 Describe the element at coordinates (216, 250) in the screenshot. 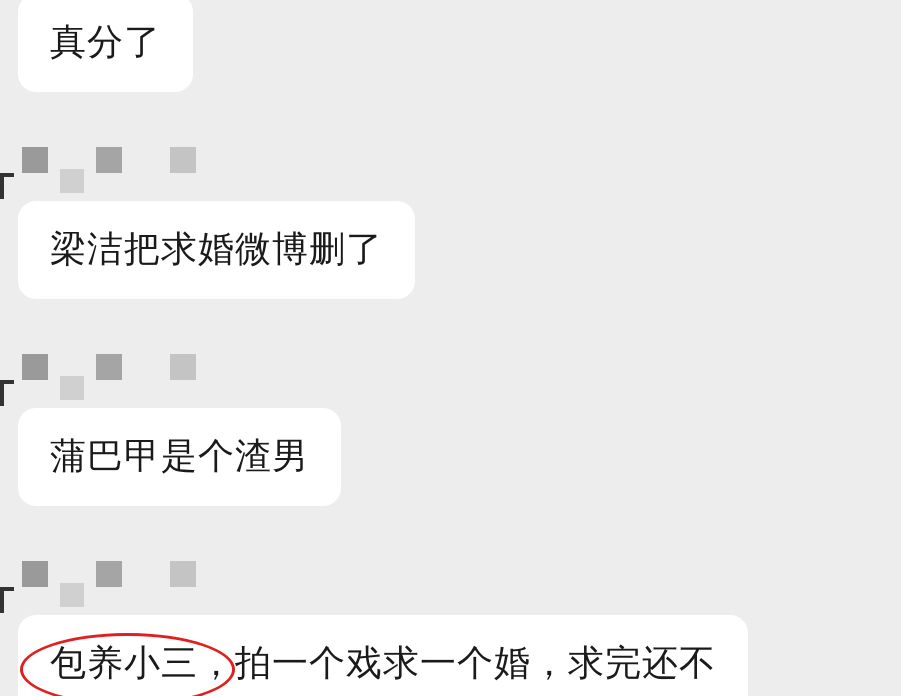

I see `message-text: 梁洁把求婚微博删了` at that location.